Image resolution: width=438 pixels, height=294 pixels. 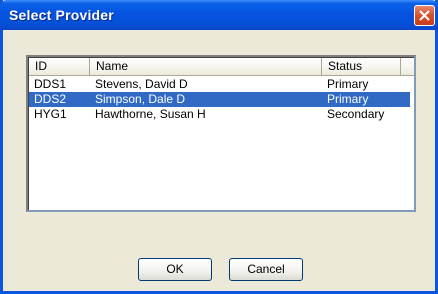 I want to click on row-id: HYG1, so click(x=50, y=114).